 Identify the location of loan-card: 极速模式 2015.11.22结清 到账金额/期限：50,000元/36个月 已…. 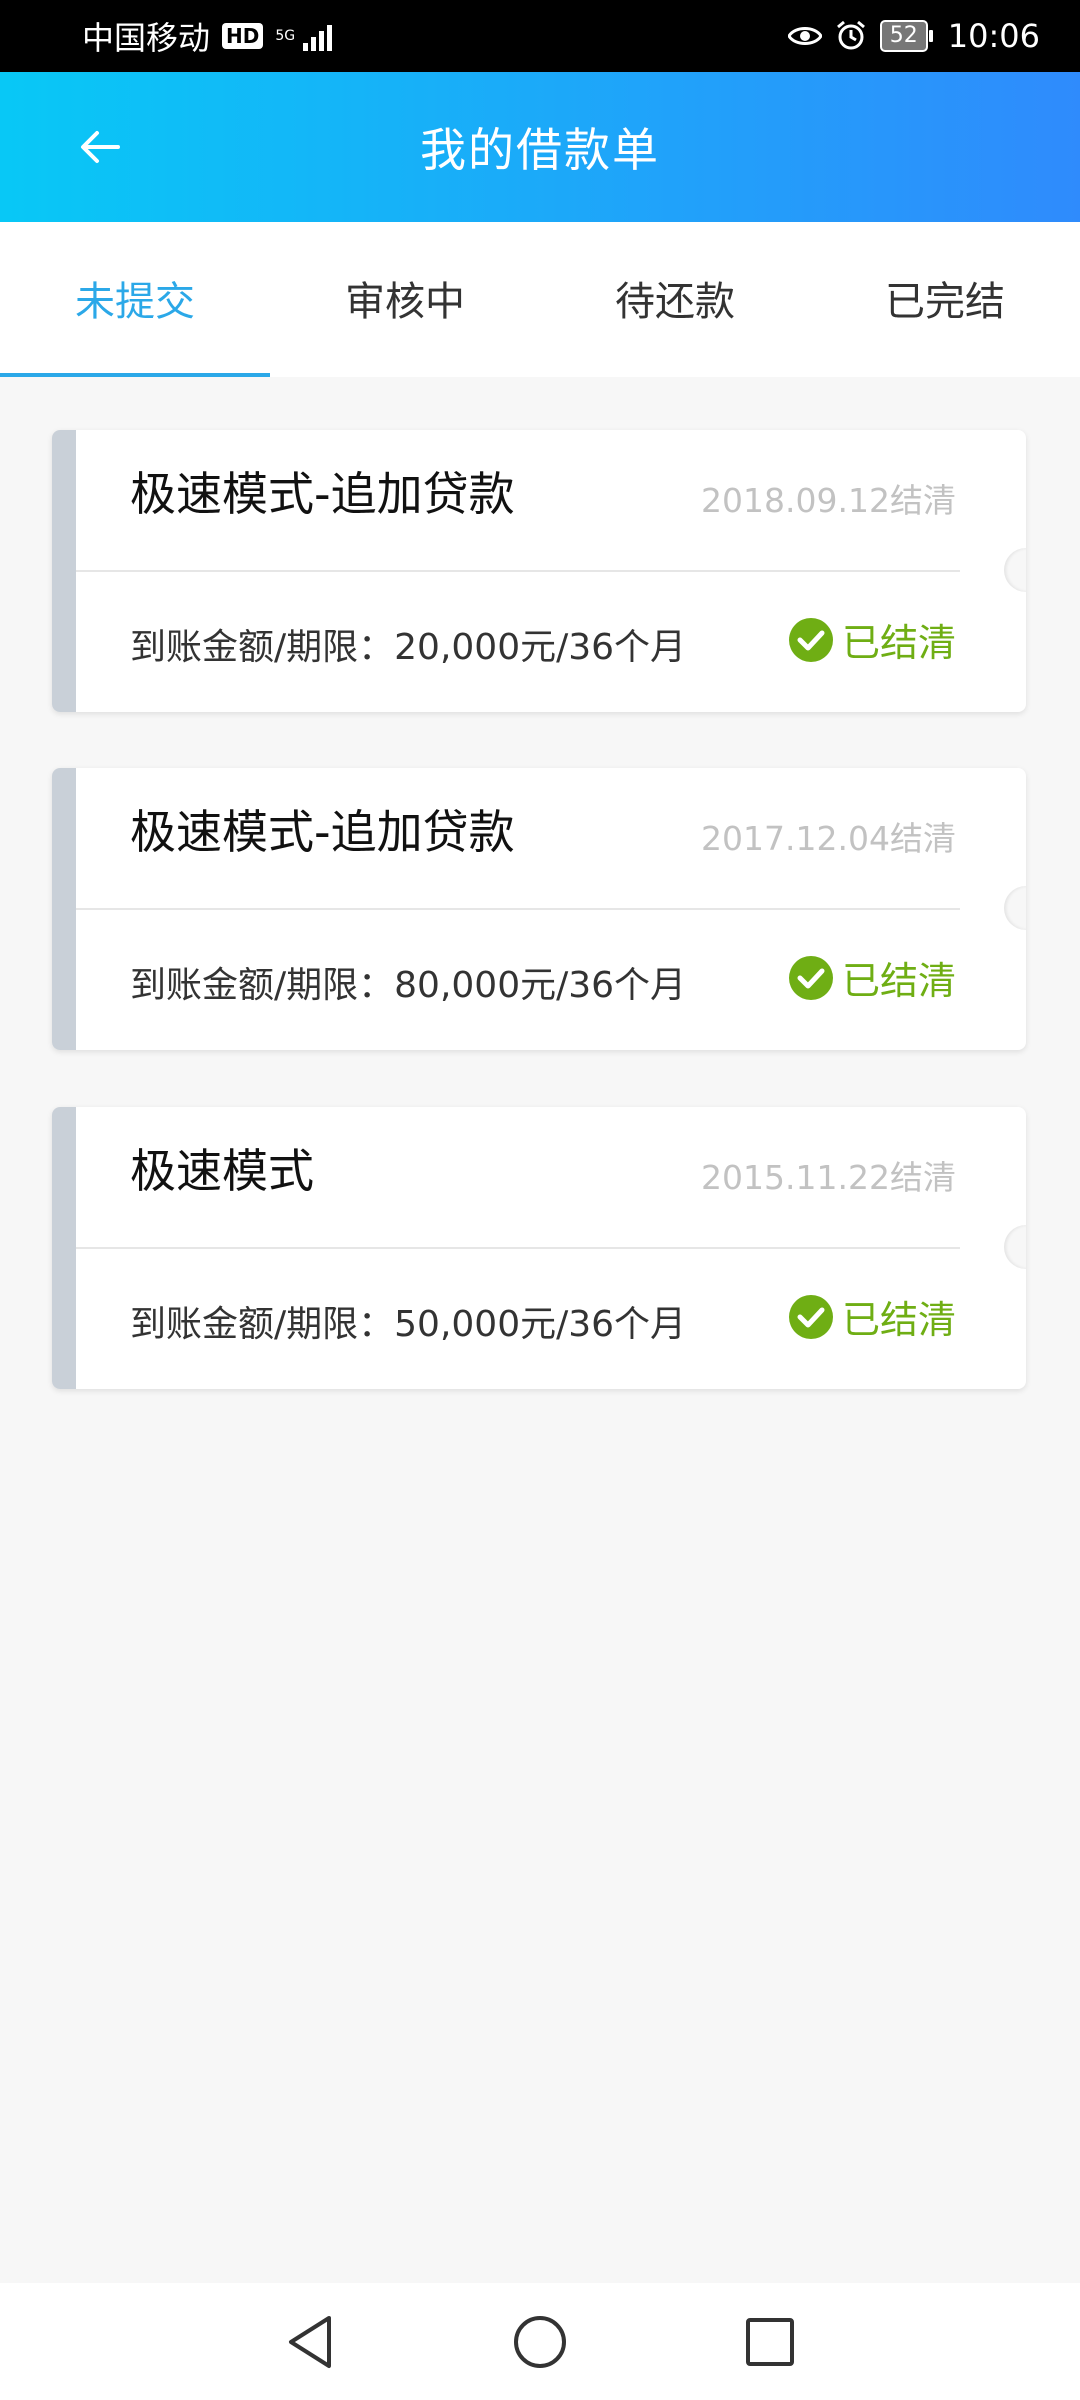
(539, 1248).